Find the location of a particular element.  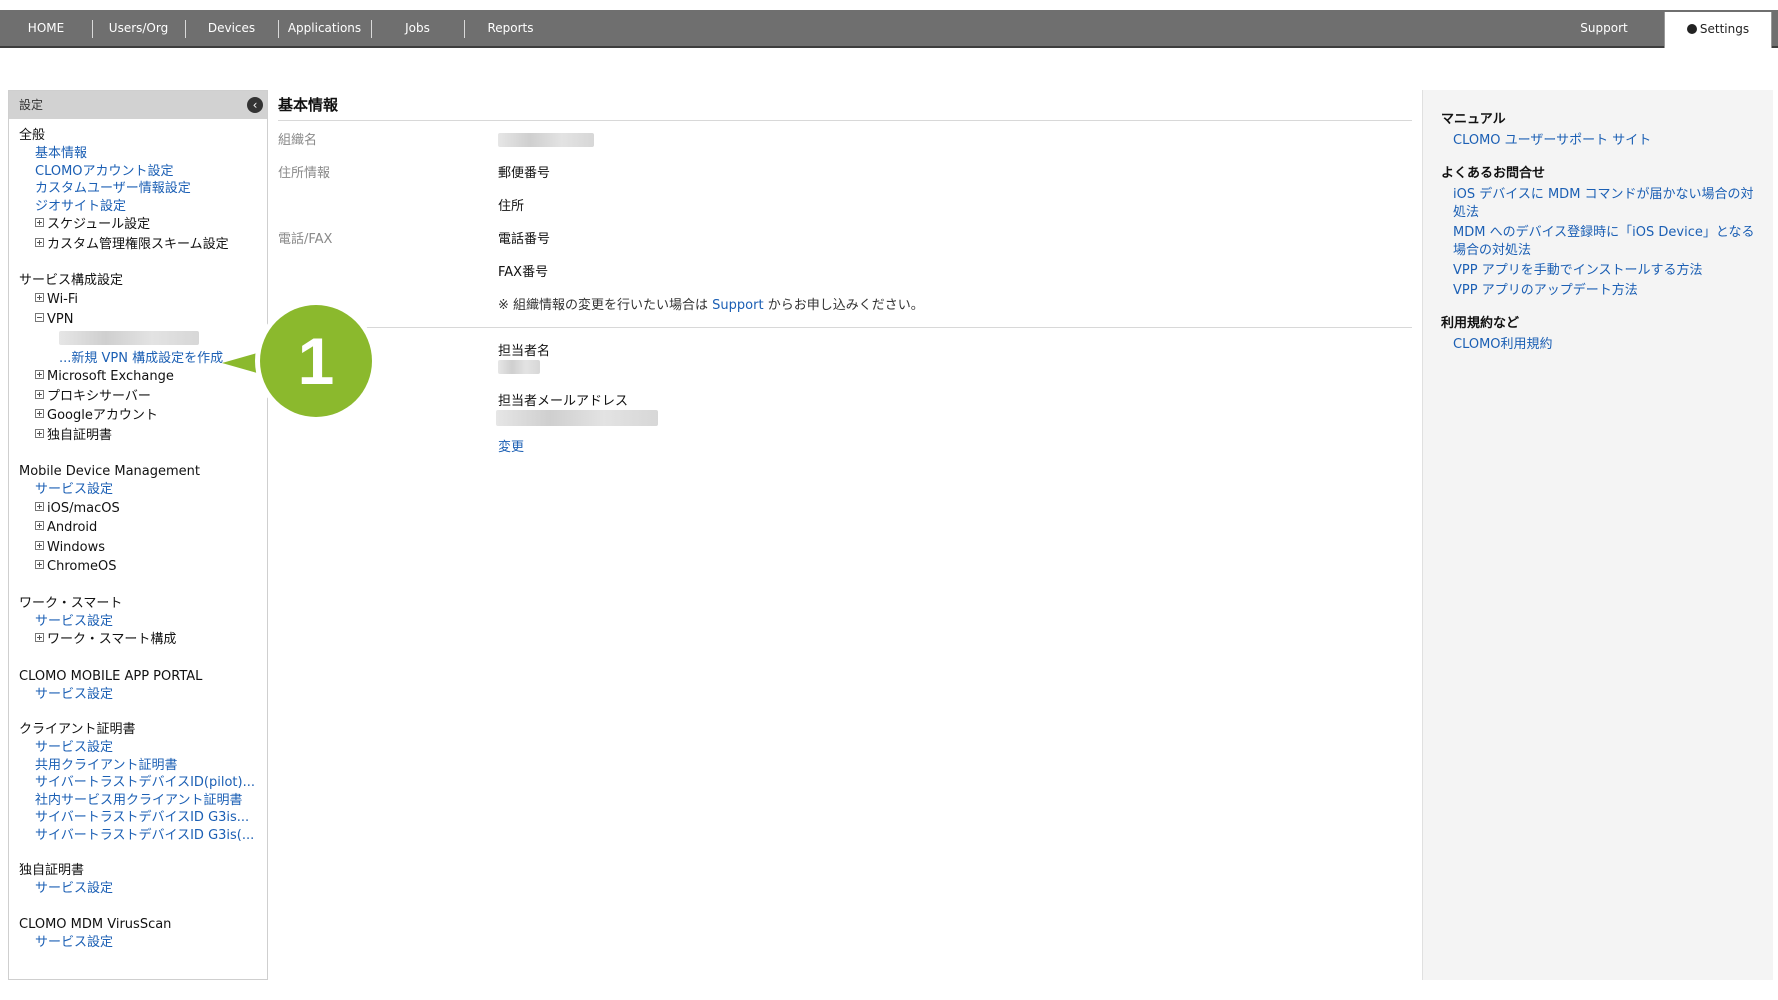

address-info-label: 住所情報 is located at coordinates (304, 173).